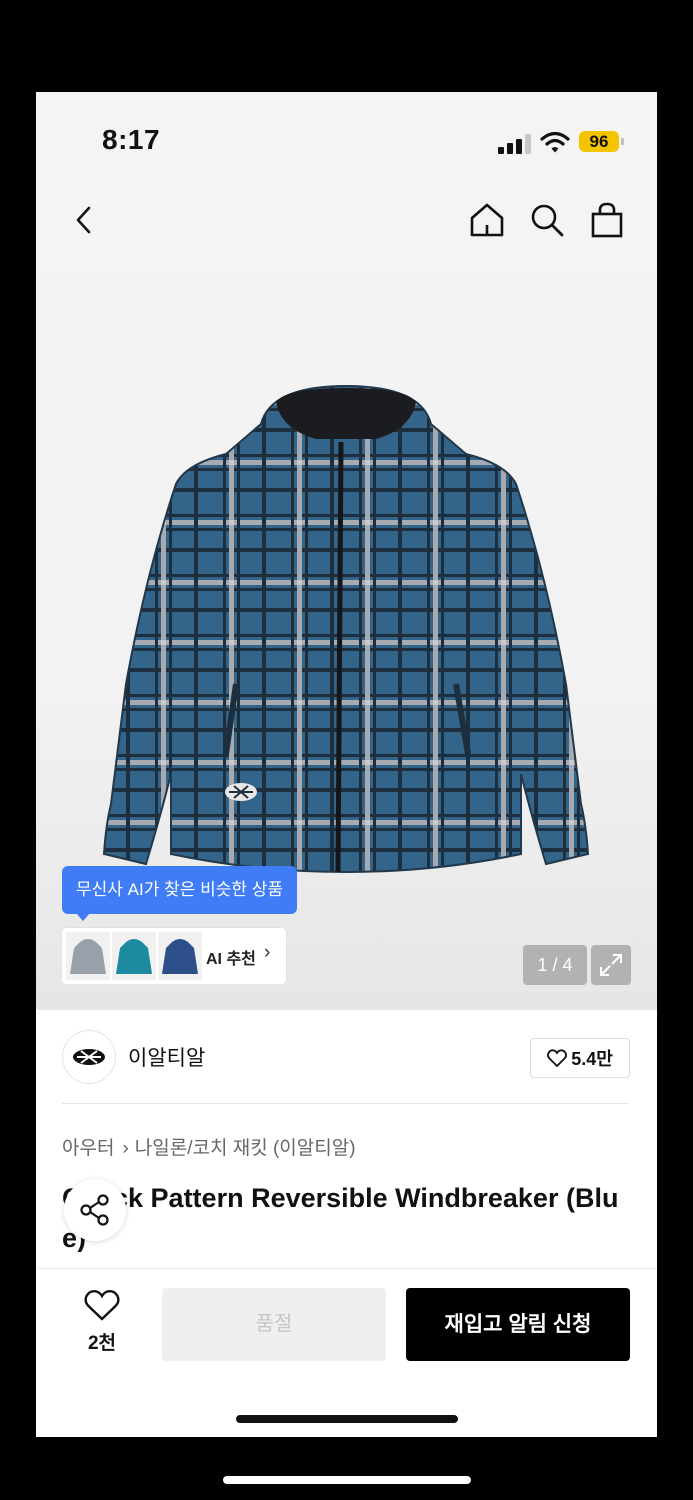  Describe the element at coordinates (231, 959) in the screenshot. I see `ai-reco-label: AI 추천` at that location.